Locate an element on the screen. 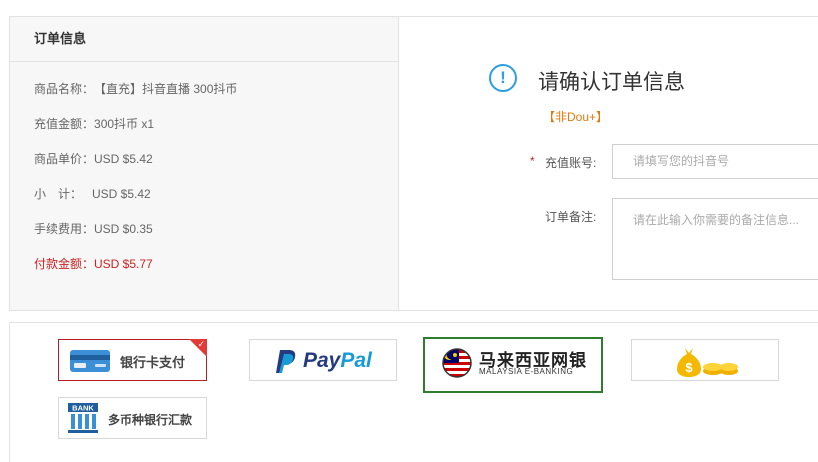 Image resolution: width=818 pixels, height=462 pixels. recharge-amount-row: 充值金额：300抖币 x1 is located at coordinates (94, 123).